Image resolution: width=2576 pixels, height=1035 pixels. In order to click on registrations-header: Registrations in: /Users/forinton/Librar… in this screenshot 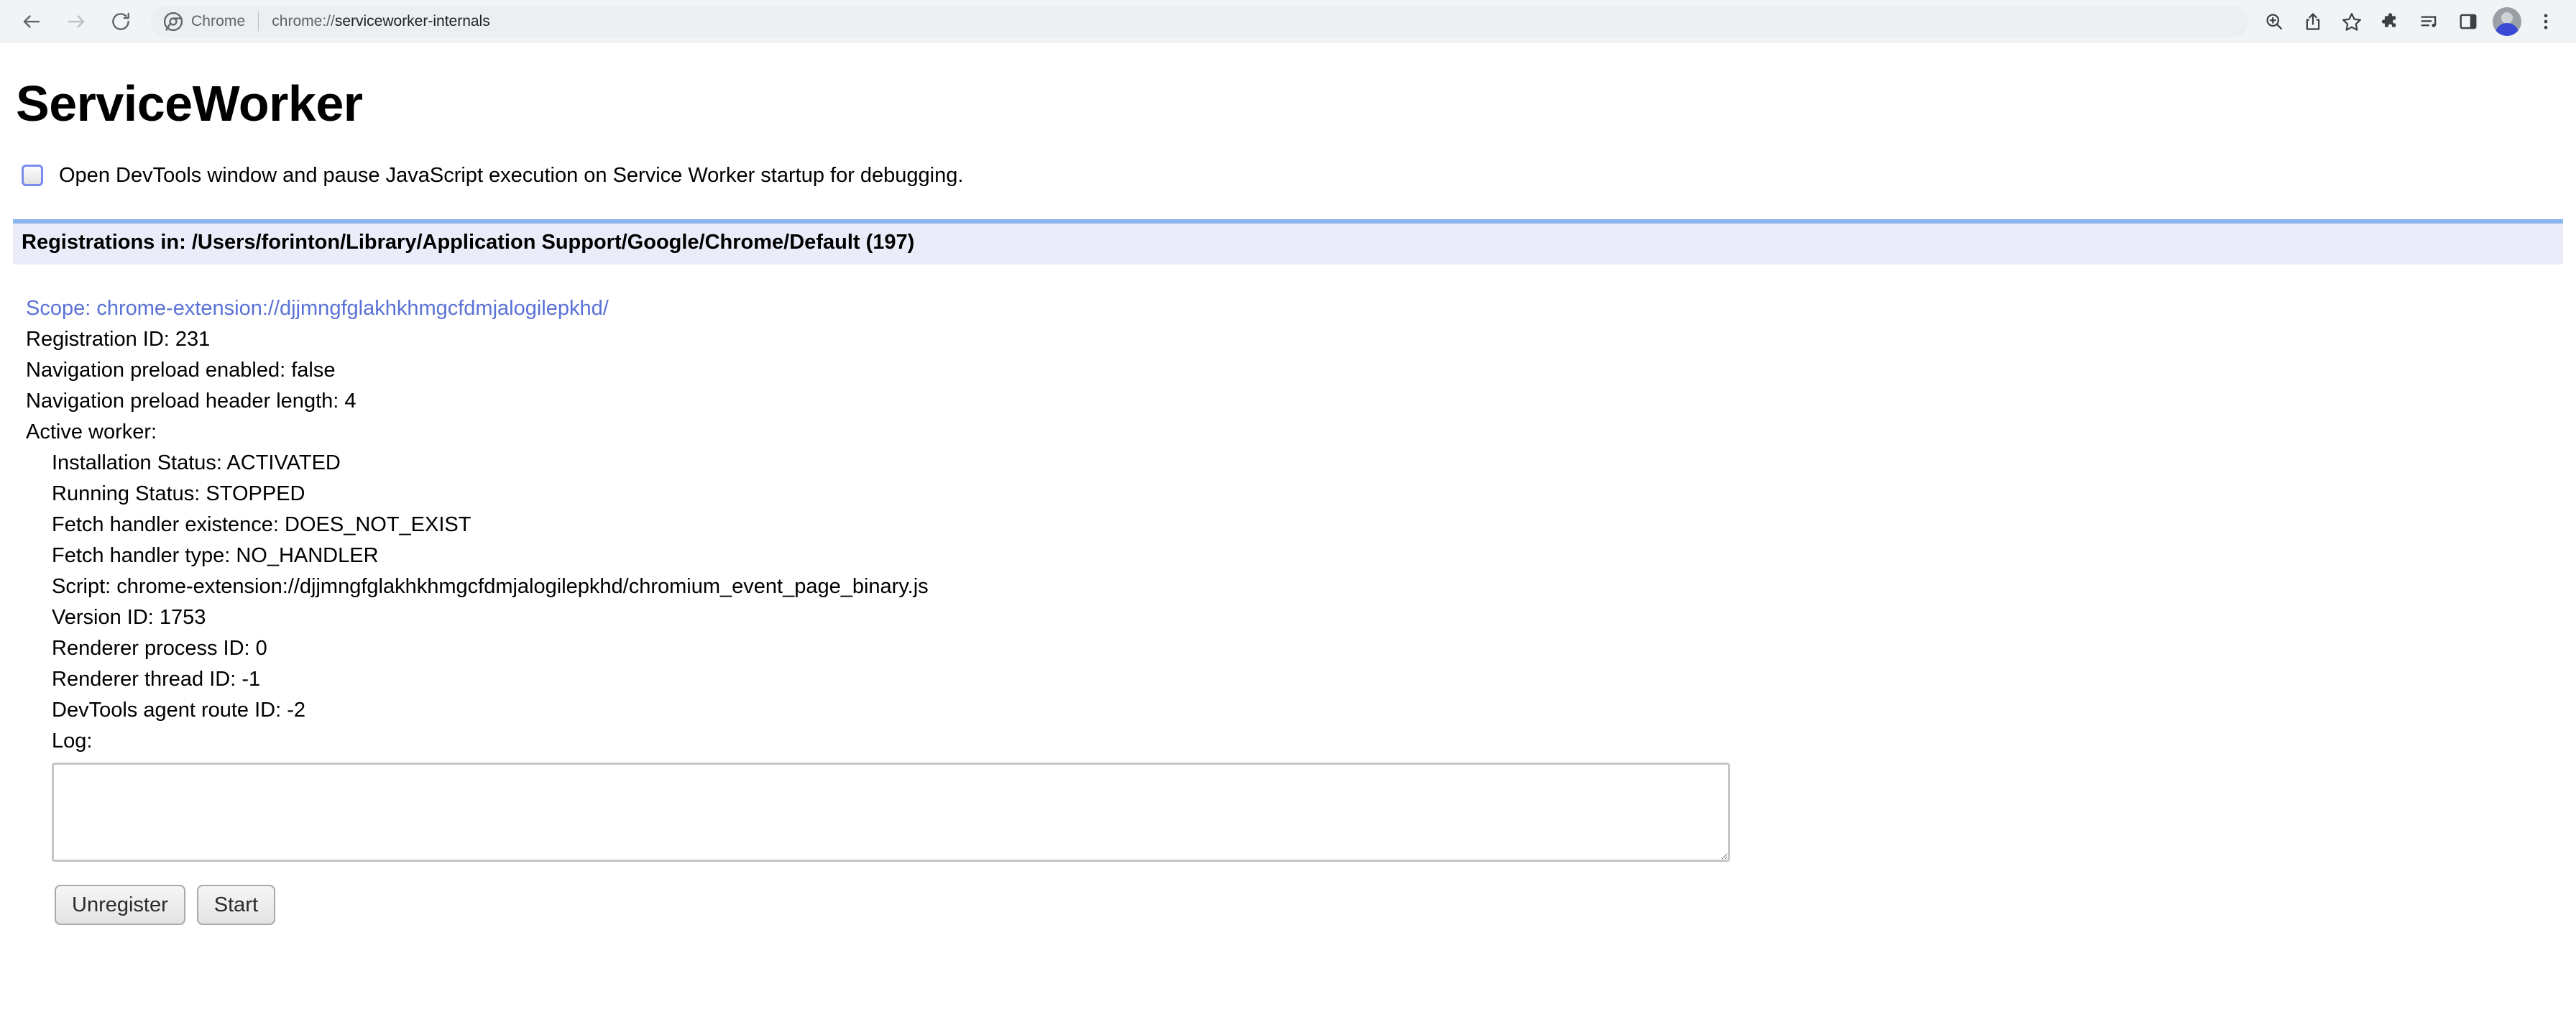, I will do `click(1288, 241)`.